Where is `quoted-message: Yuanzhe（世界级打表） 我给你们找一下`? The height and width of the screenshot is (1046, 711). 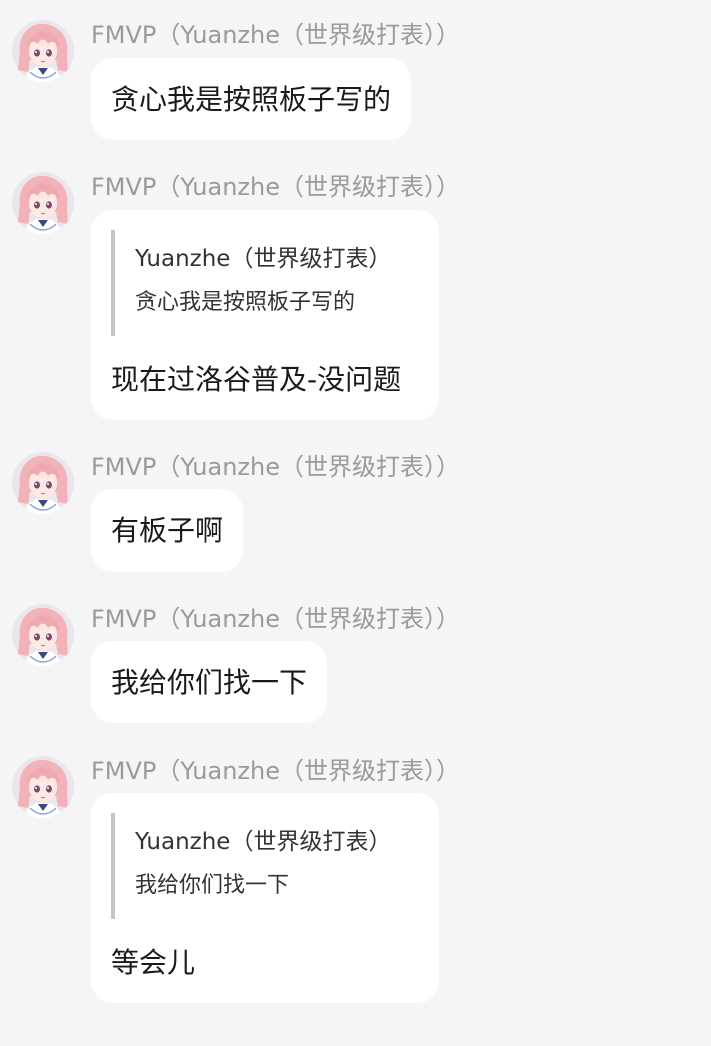
quoted-message: Yuanzhe（世界级打表） 我给你们找一下 is located at coordinates (265, 866).